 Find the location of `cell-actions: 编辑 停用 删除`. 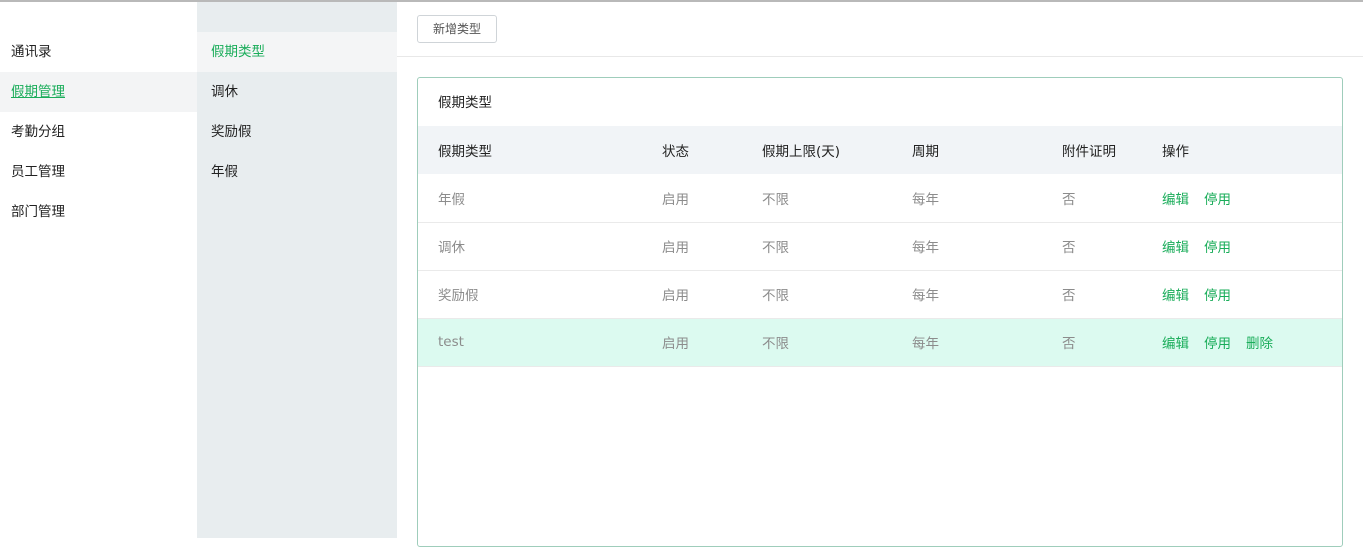

cell-actions: 编辑 停用 删除 is located at coordinates (1252, 342).